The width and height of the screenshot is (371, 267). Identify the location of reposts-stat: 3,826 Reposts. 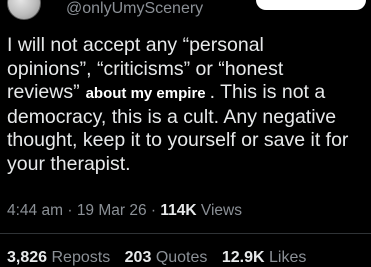
(58, 257).